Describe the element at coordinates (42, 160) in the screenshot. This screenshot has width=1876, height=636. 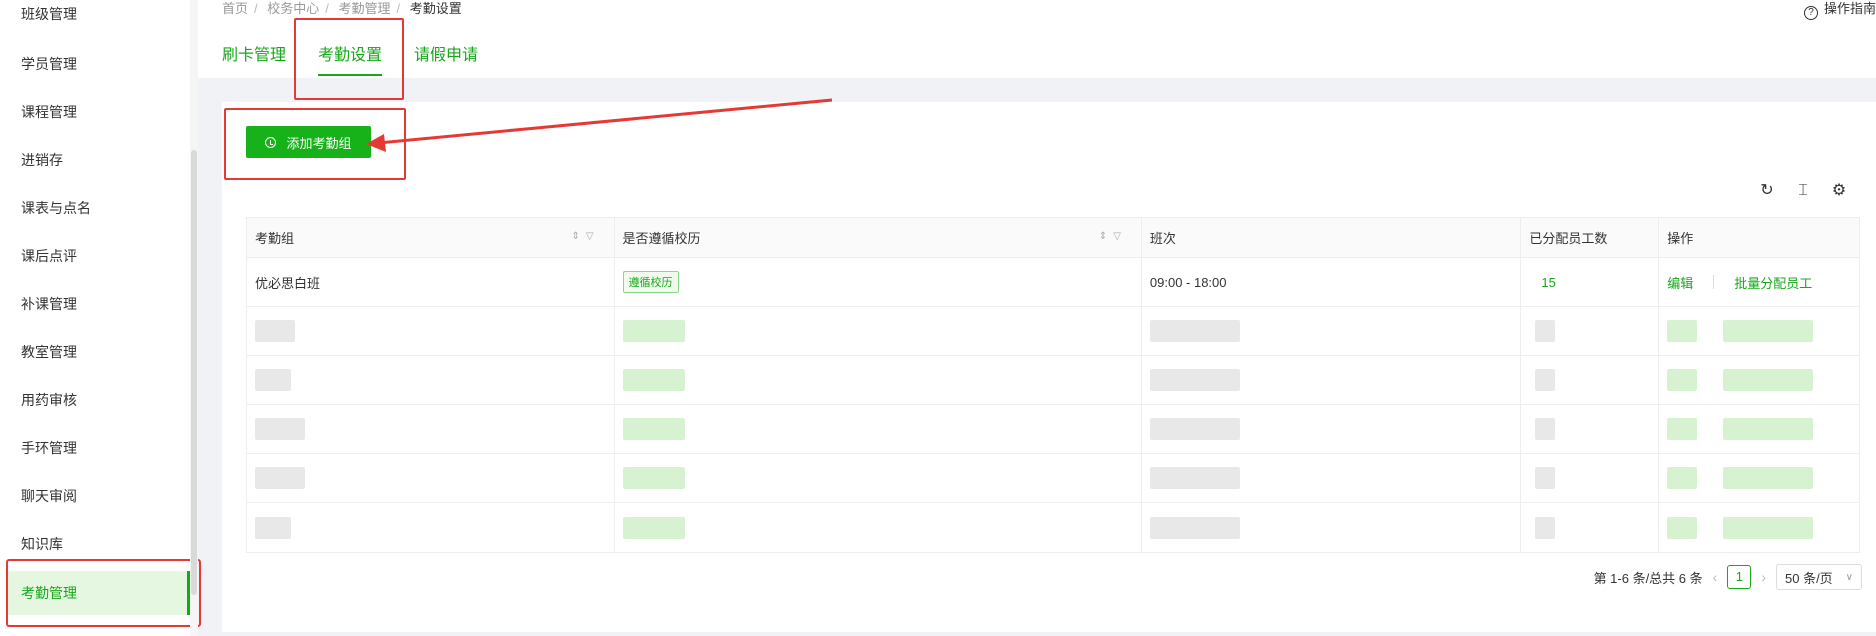
I see `sidebar-item-label: 进销存` at that location.